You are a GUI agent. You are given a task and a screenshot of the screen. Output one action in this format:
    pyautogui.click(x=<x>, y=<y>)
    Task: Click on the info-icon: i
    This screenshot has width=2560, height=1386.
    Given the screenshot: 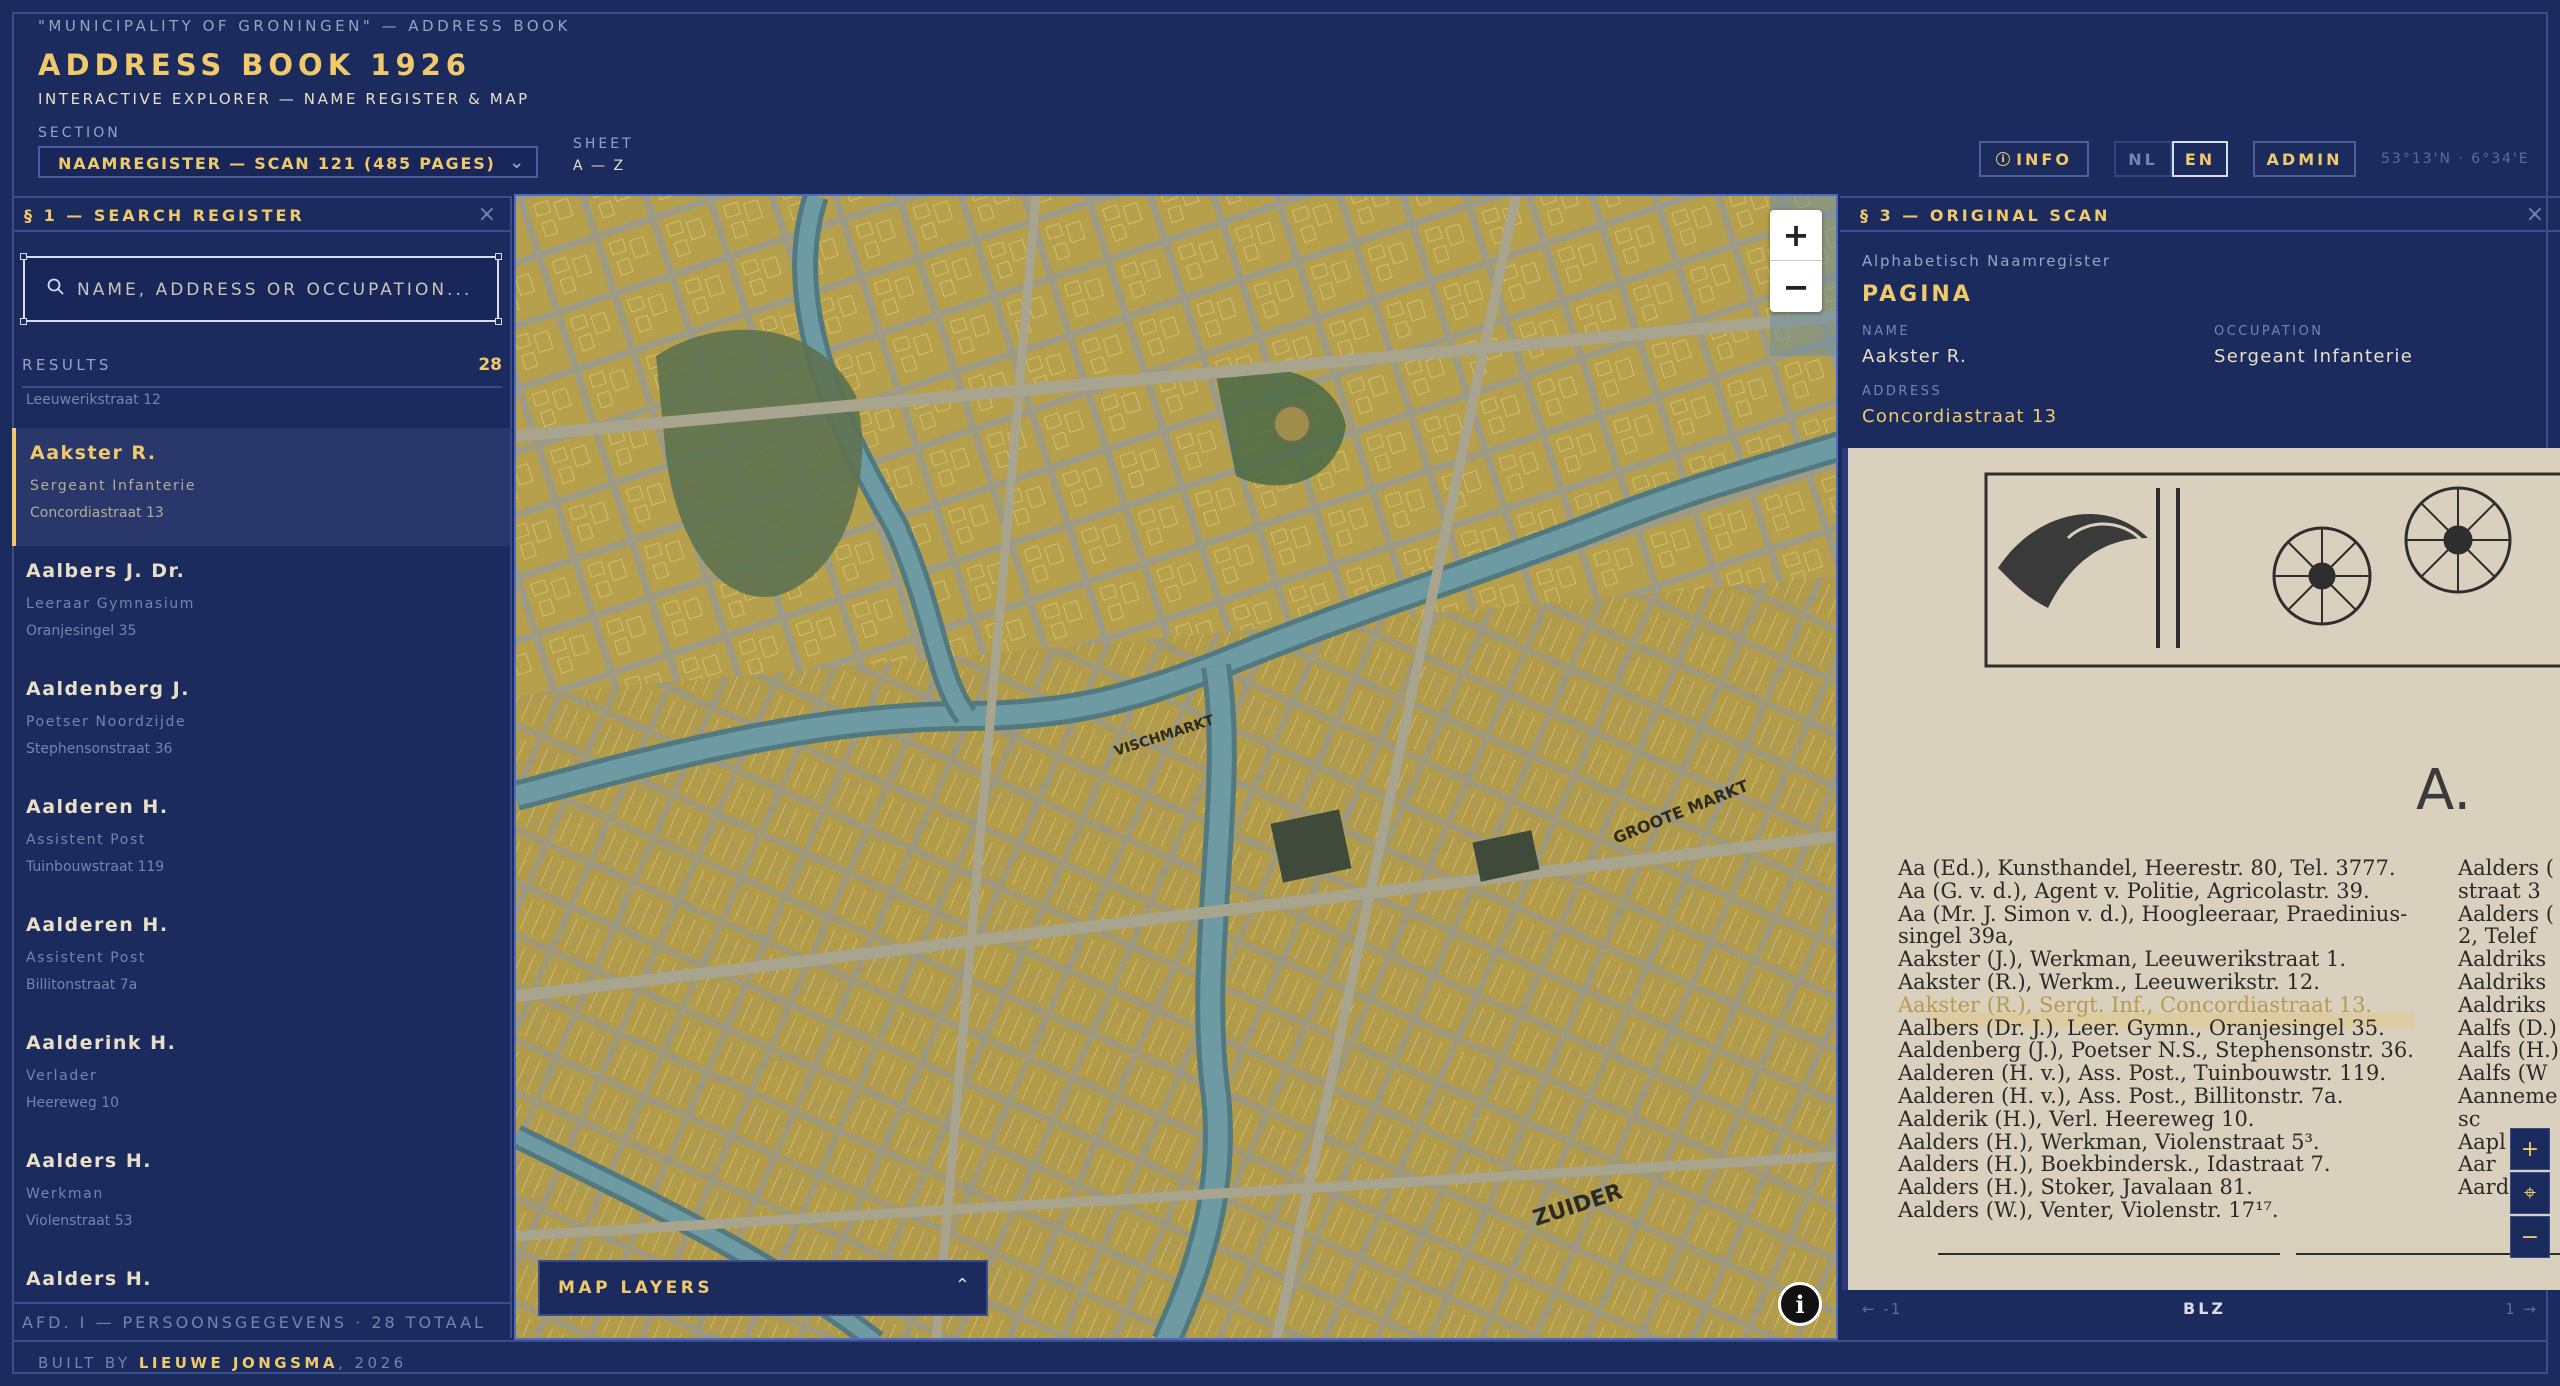 What is the action you would take?
    pyautogui.click(x=2003, y=159)
    